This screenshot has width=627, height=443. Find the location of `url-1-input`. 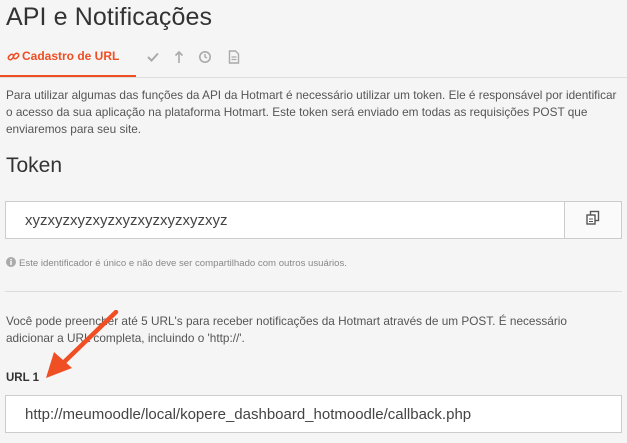

url-1-input is located at coordinates (313, 414).